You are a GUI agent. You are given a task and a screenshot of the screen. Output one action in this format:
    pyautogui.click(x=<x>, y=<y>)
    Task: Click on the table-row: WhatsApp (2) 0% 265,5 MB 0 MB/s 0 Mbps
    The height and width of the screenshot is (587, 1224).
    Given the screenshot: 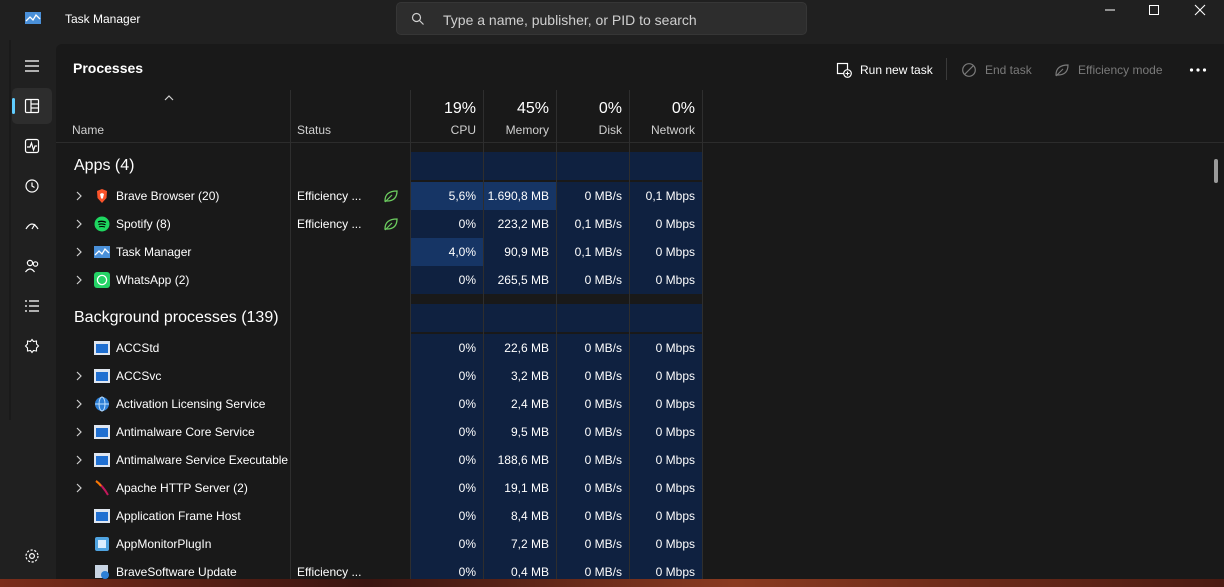 What is the action you would take?
    pyautogui.click(x=640, y=280)
    